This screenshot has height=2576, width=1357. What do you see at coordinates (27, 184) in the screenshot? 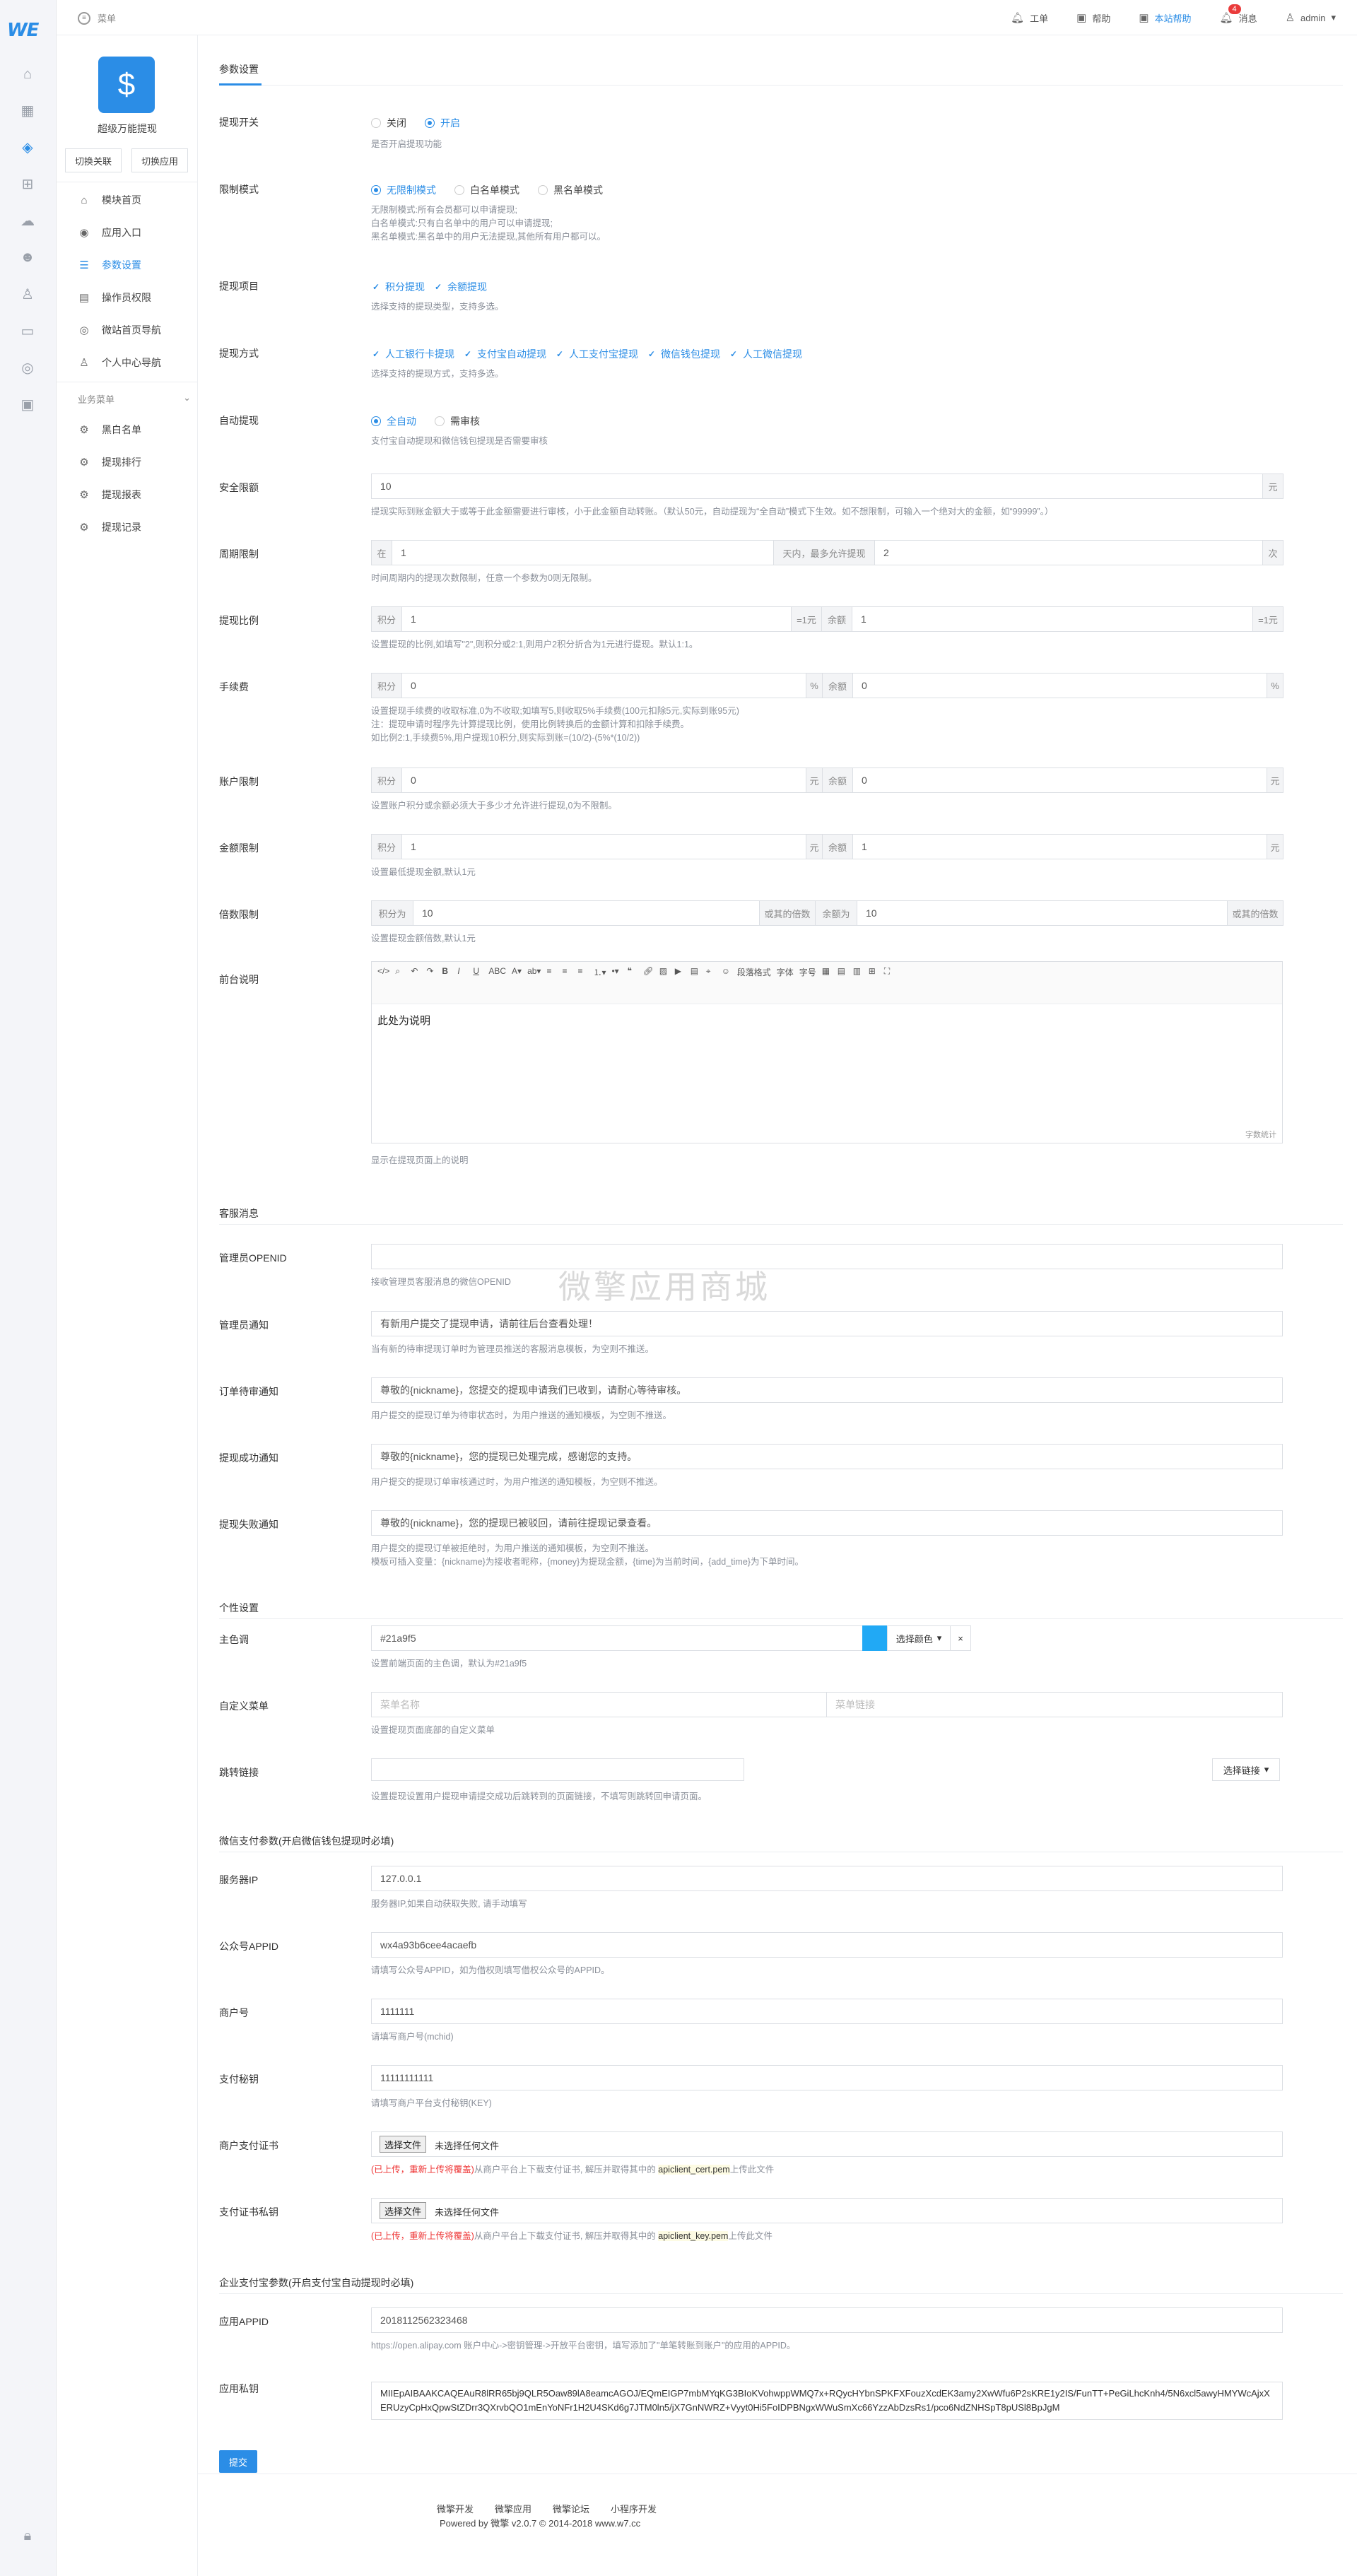
I see `apps-icon: ⊞` at bounding box center [27, 184].